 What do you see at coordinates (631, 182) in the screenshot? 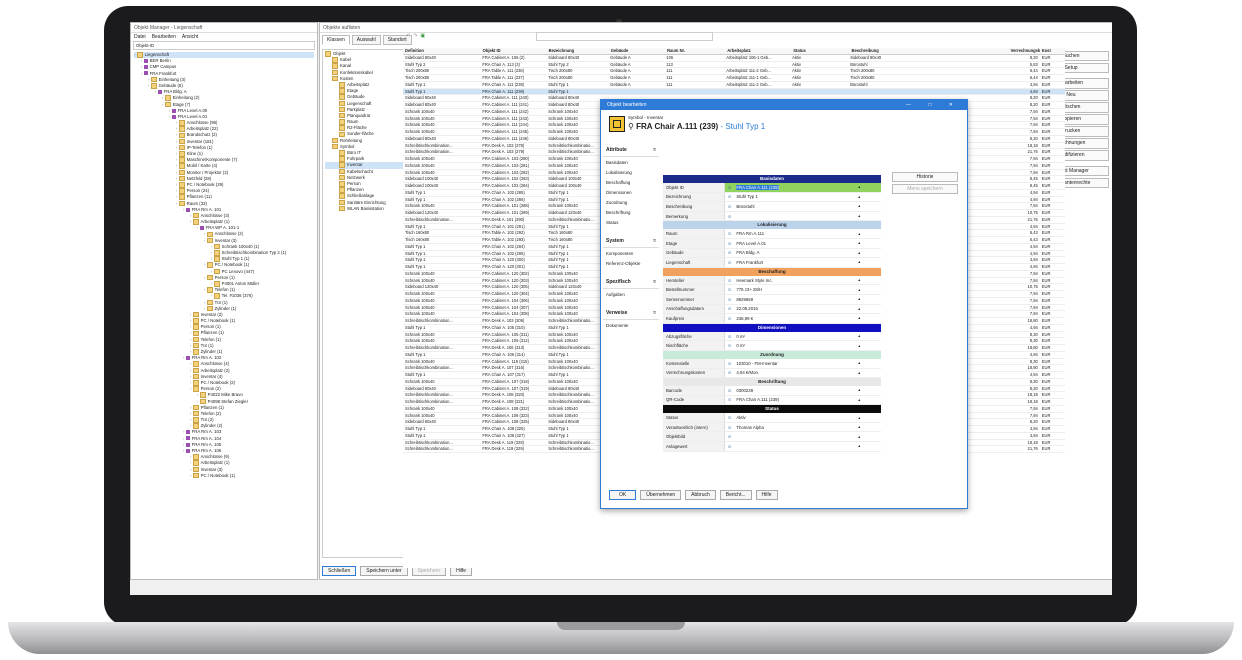
I see `nav-item: Beschaffung` at bounding box center [631, 182].